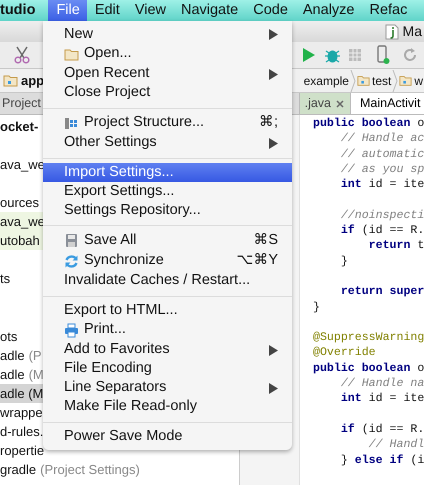  What do you see at coordinates (374, 81) in the screenshot?
I see `breadcrumb: test` at bounding box center [374, 81].